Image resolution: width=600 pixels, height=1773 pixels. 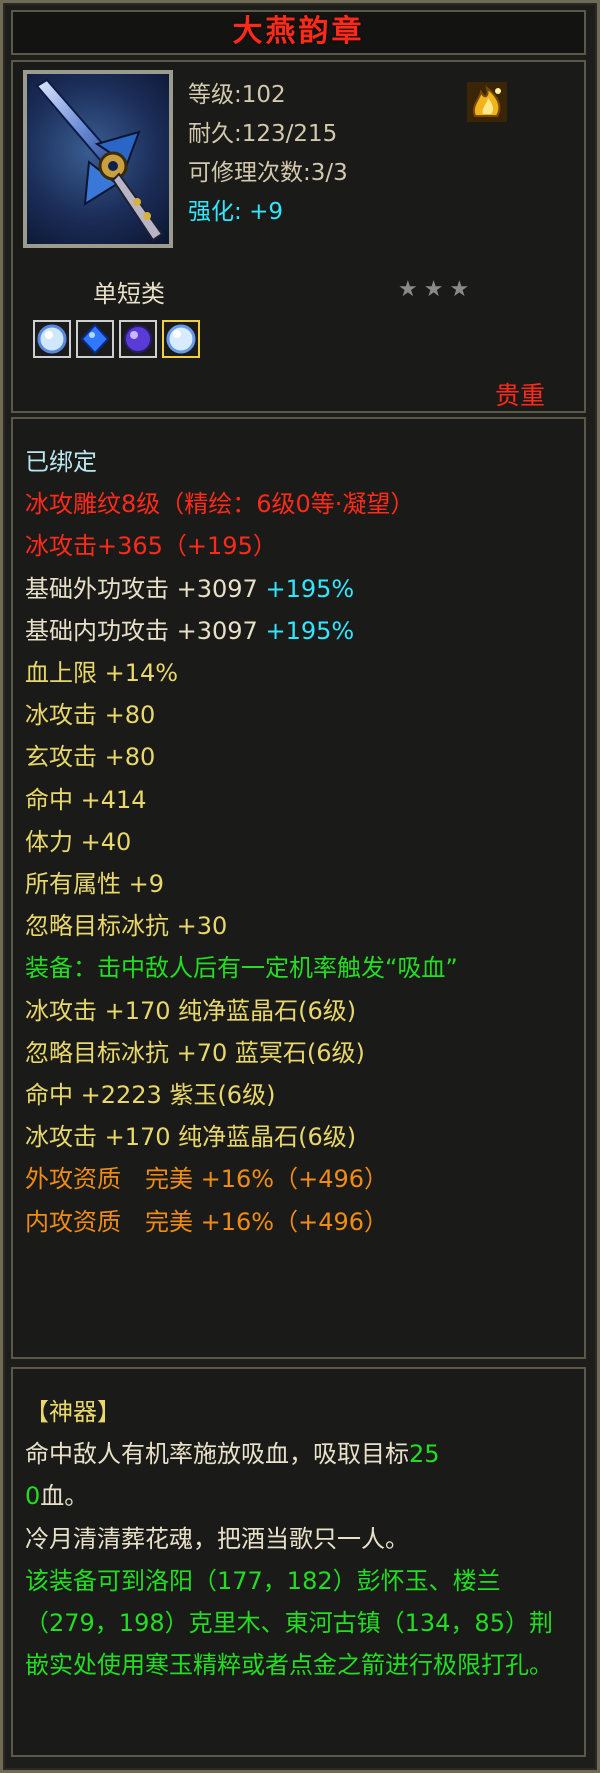 I want to click on rarity-label: 贵重, so click(x=520, y=395).